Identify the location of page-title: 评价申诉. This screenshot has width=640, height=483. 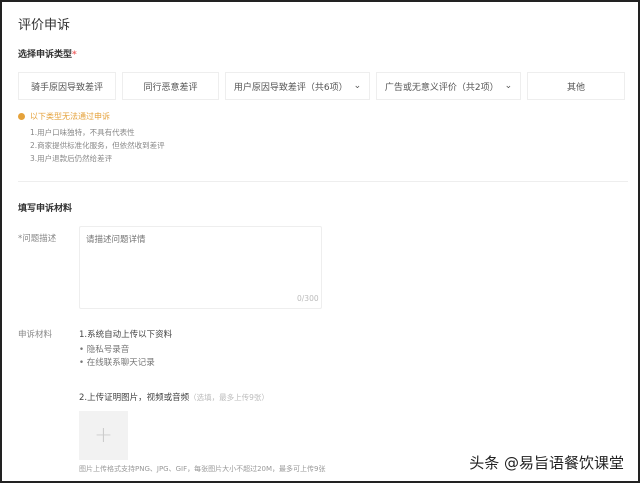
(44, 25).